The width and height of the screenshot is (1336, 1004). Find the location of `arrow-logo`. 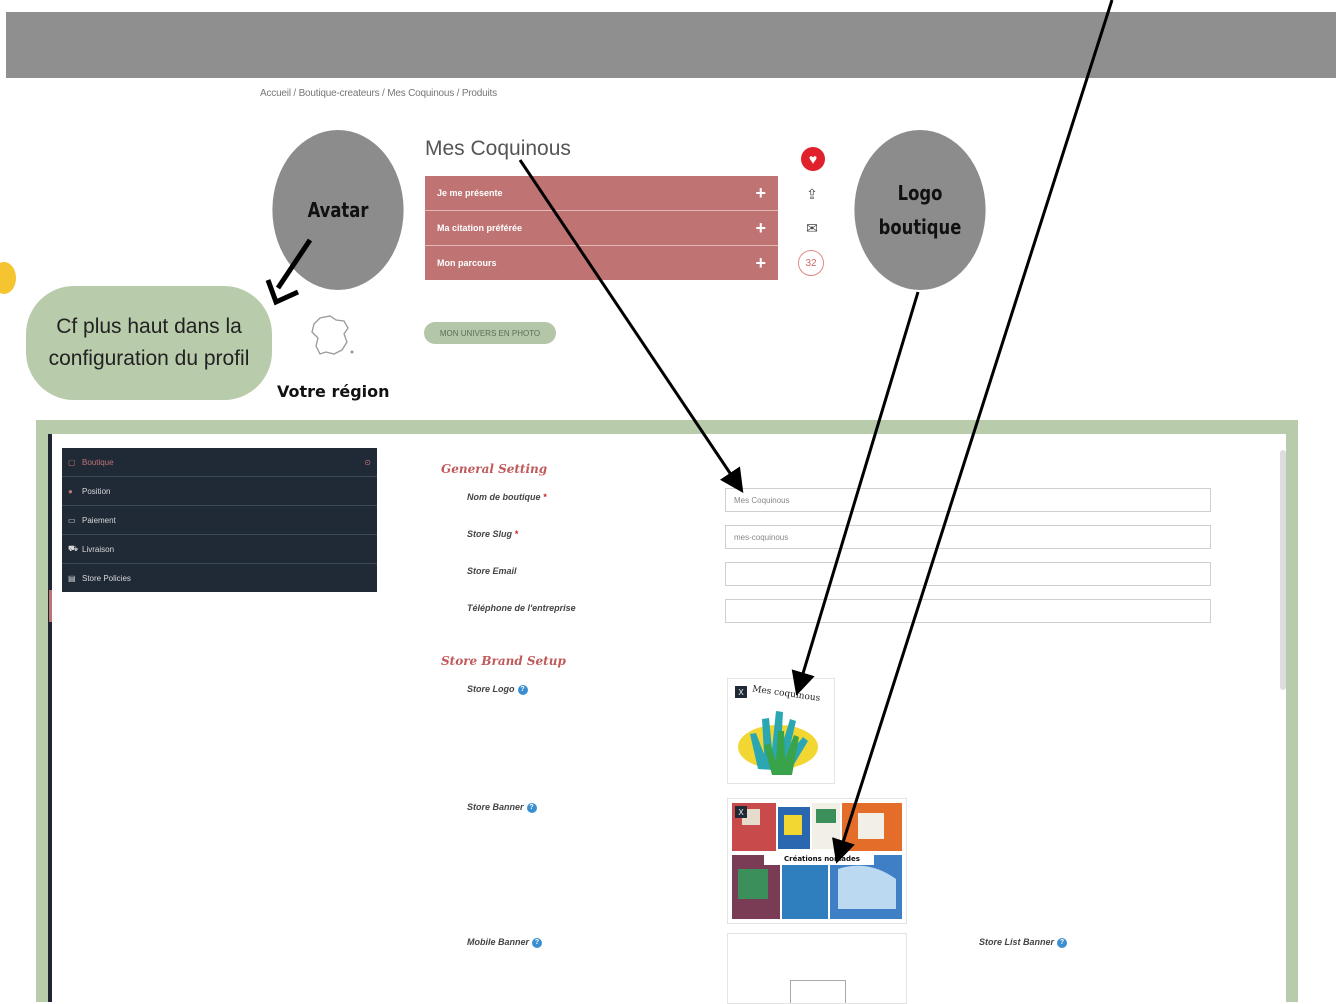

arrow-logo is located at coordinates (855, 493).